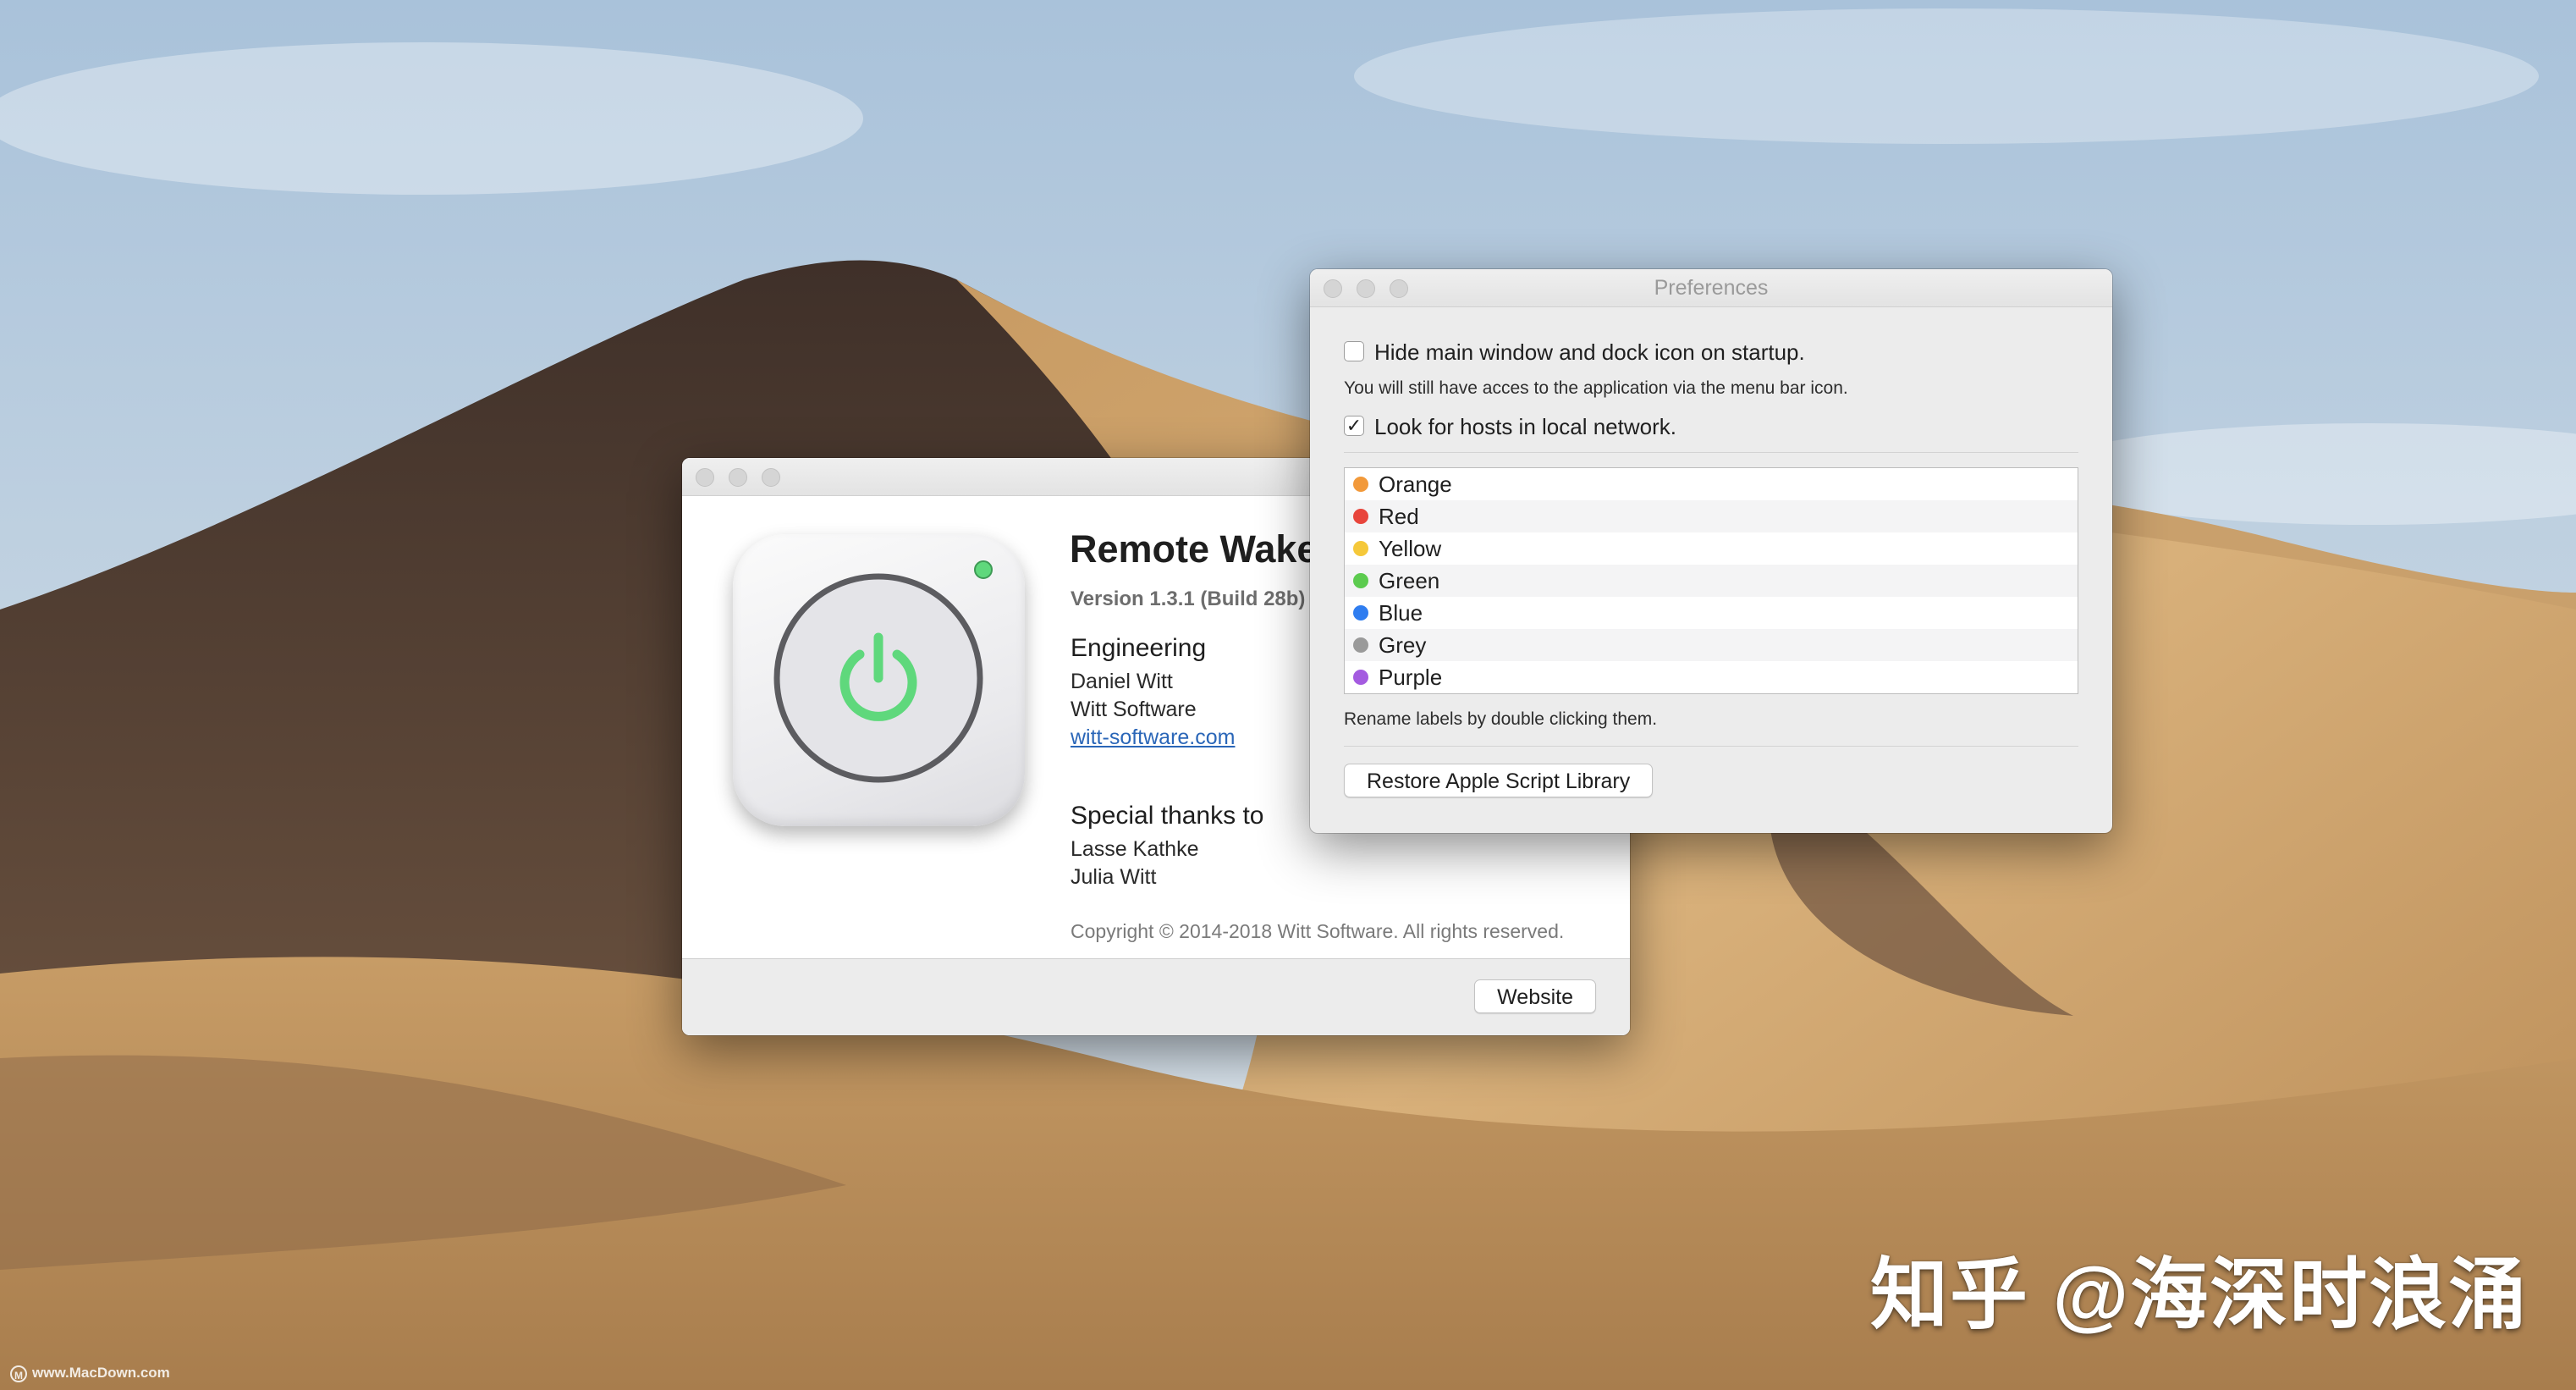 This screenshot has height=1390, width=2576. I want to click on look-for-hosts-label: Look for hosts in local network., so click(1525, 427).